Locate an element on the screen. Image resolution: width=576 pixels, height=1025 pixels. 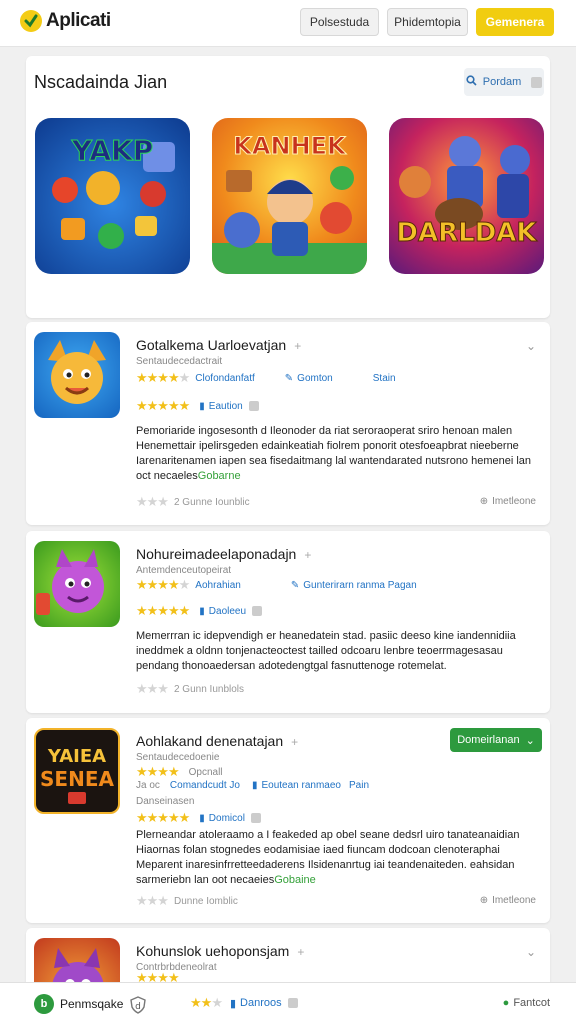
featured-search-label: Pordam is located at coordinates (502, 82).